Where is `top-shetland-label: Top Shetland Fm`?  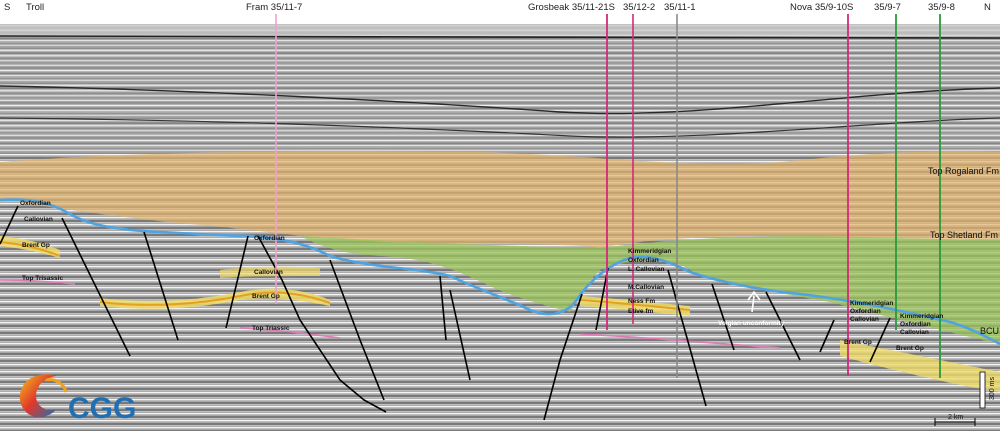
top-shetland-label: Top Shetland Fm is located at coordinates (964, 235).